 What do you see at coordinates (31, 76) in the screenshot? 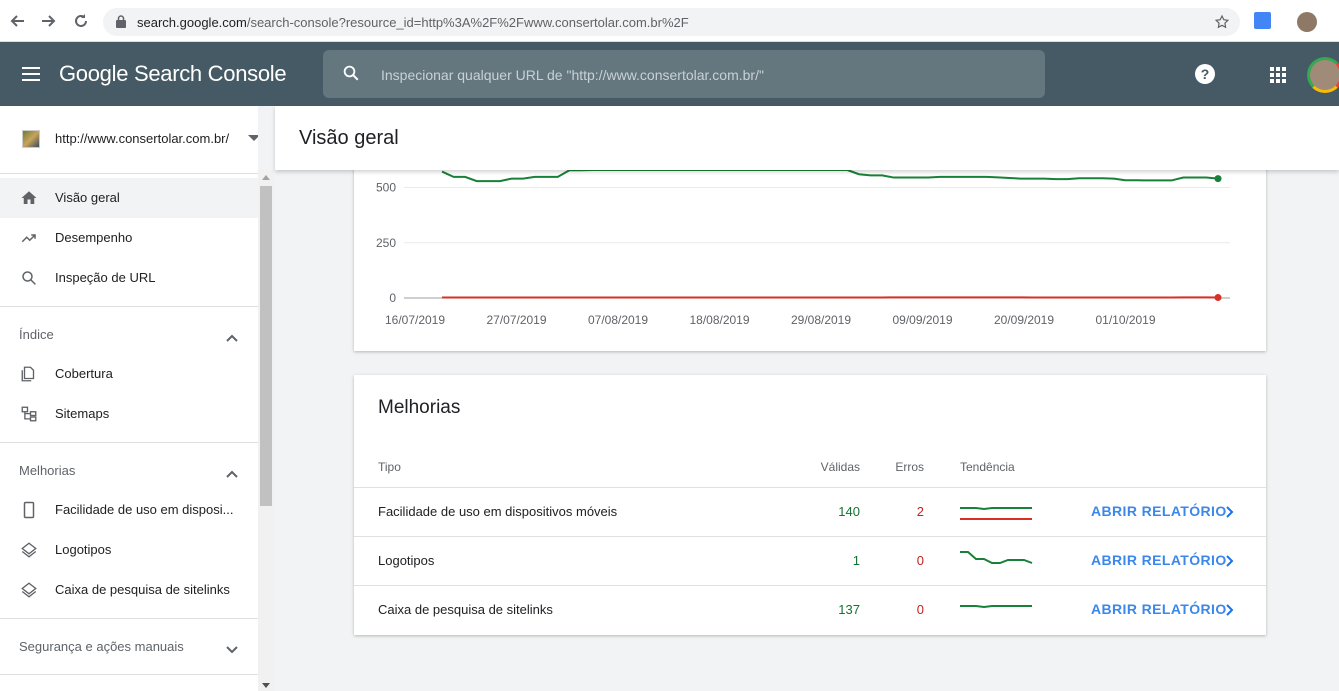
I see `menu-icon` at bounding box center [31, 76].